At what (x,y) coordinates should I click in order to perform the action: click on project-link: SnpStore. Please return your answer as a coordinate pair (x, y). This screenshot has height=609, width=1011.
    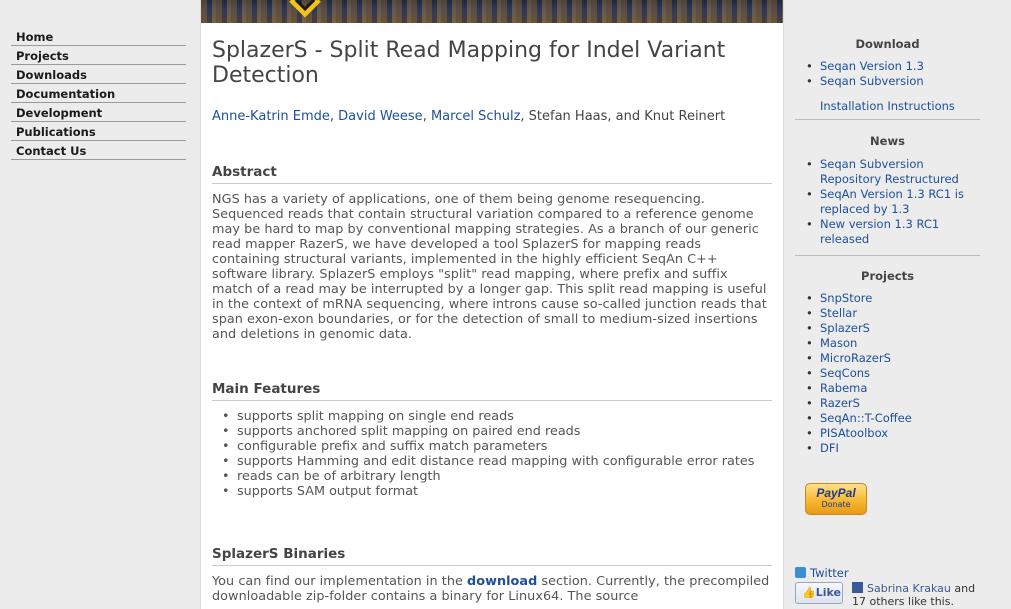
    Looking at the image, I should click on (846, 298).